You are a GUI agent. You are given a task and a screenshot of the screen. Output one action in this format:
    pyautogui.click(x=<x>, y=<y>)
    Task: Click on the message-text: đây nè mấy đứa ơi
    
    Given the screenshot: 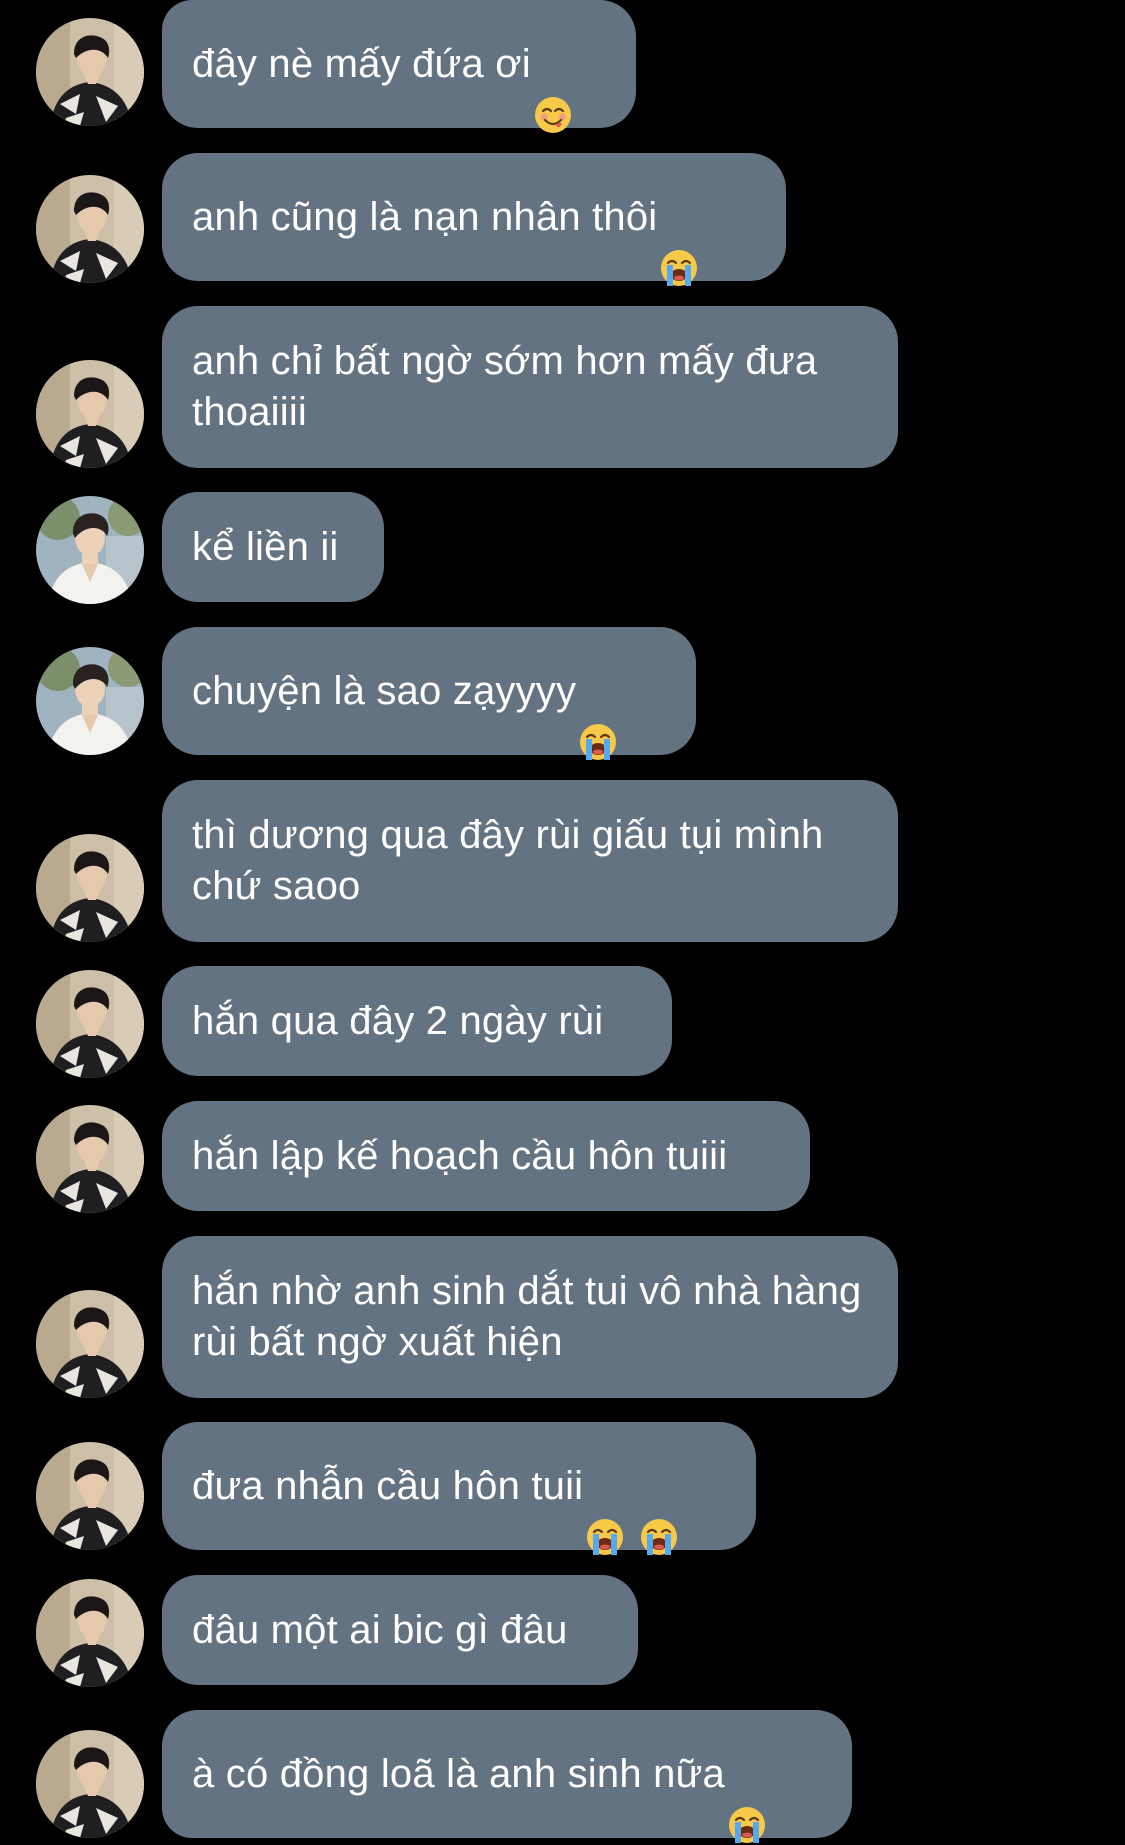 What is the action you would take?
    pyautogui.click(x=361, y=63)
    